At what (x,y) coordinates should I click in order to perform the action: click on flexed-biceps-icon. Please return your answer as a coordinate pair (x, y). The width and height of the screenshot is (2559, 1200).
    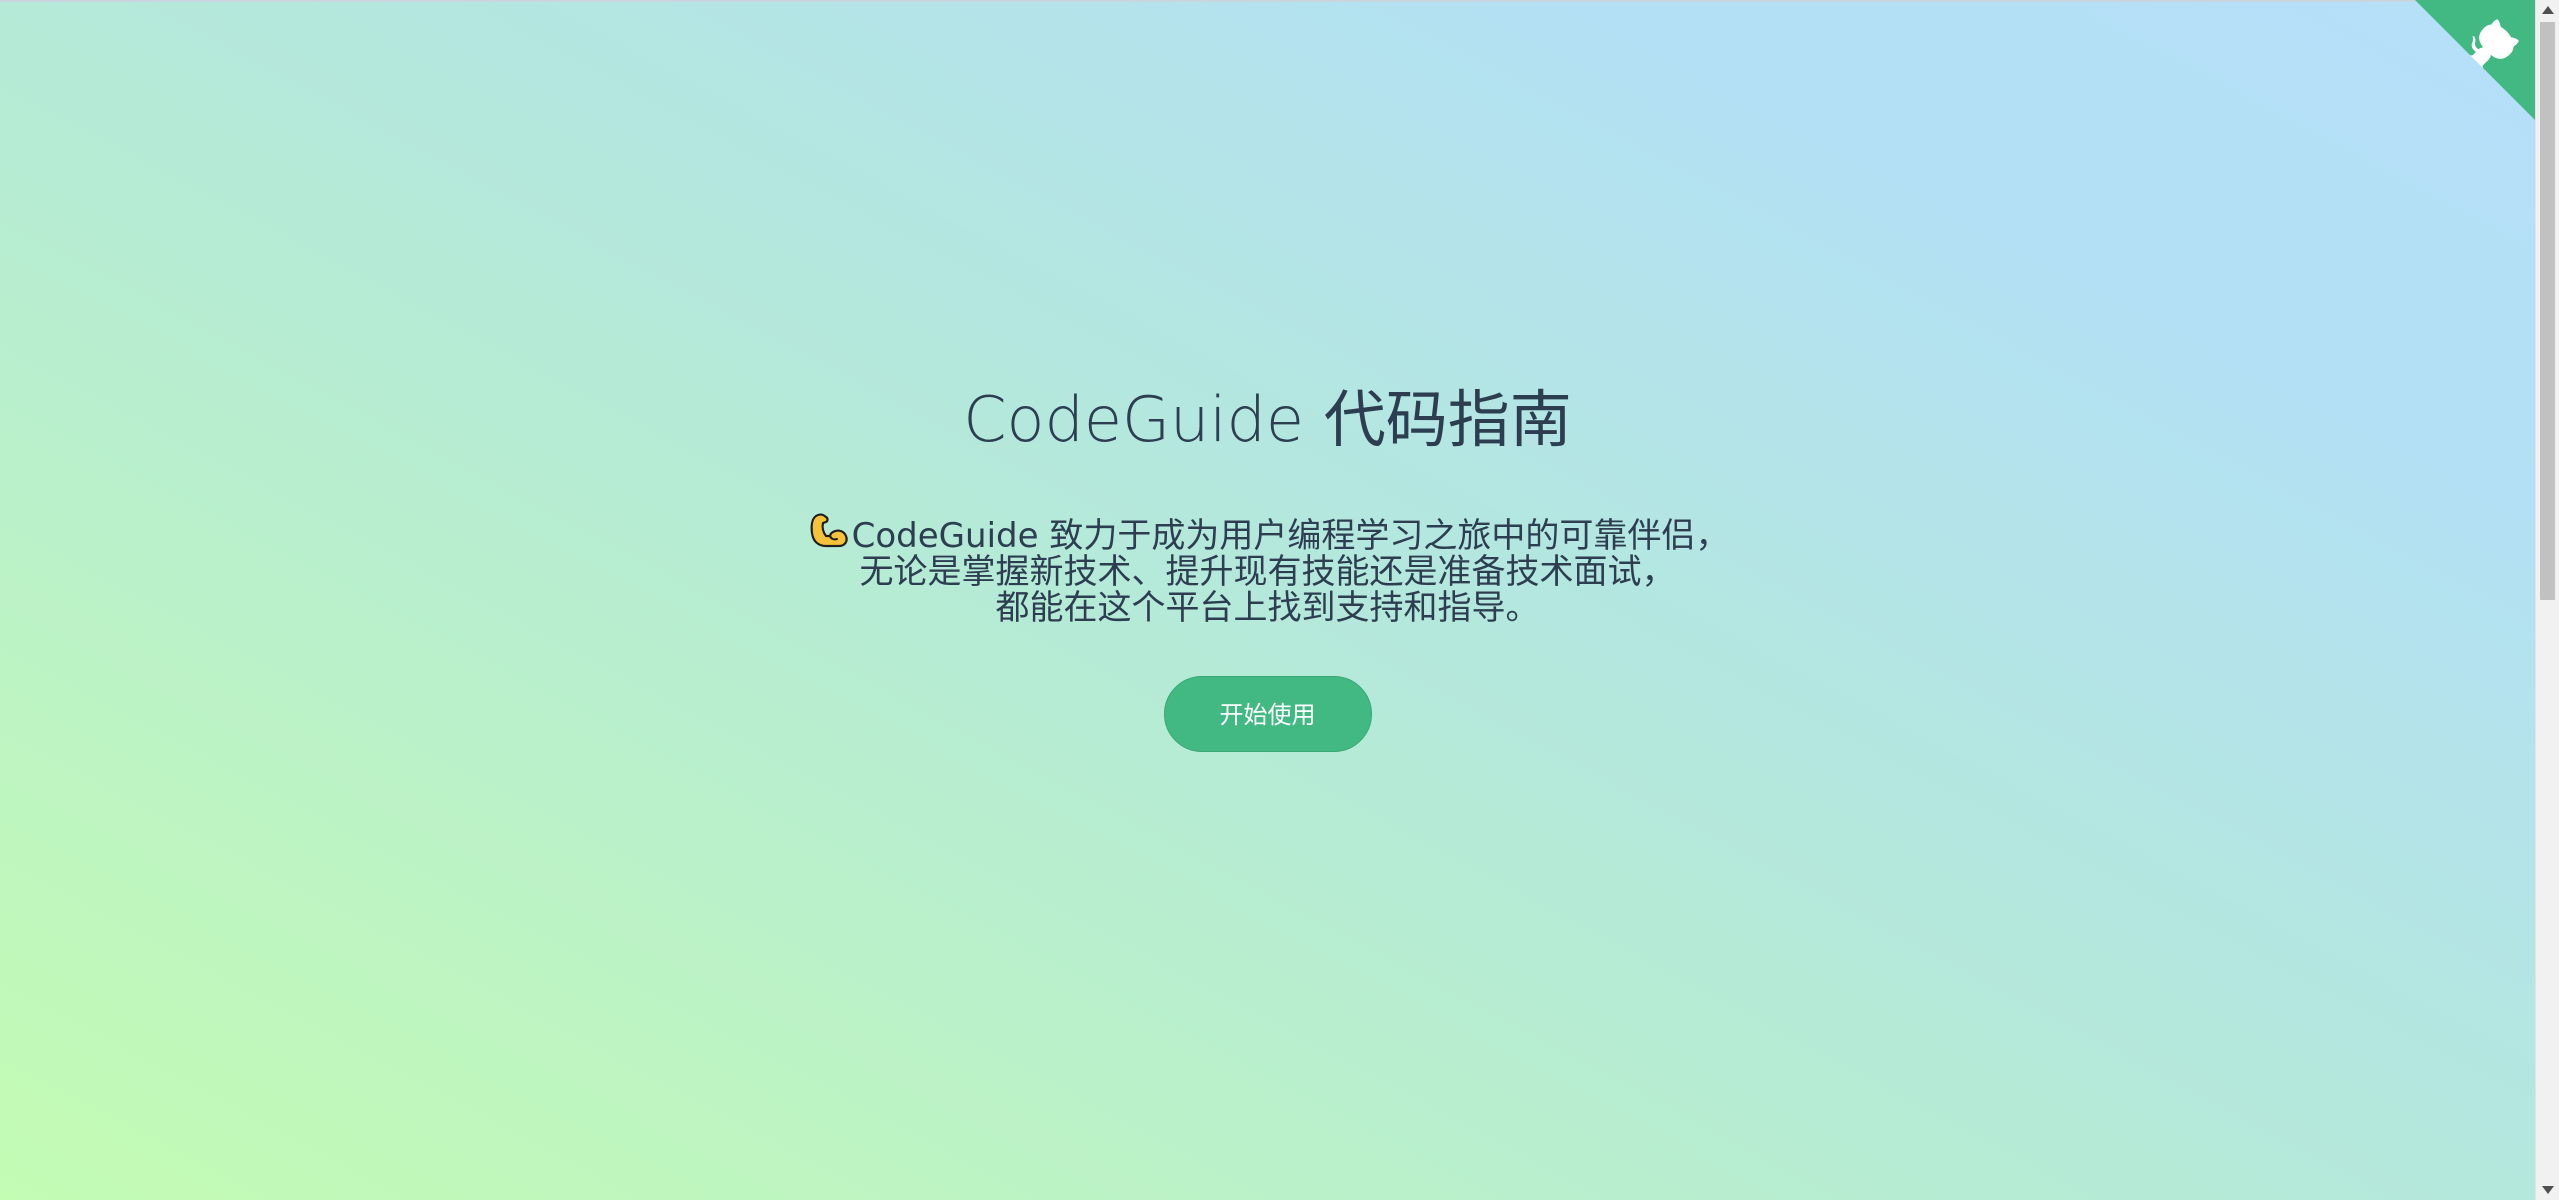
    Looking at the image, I should click on (828, 531).